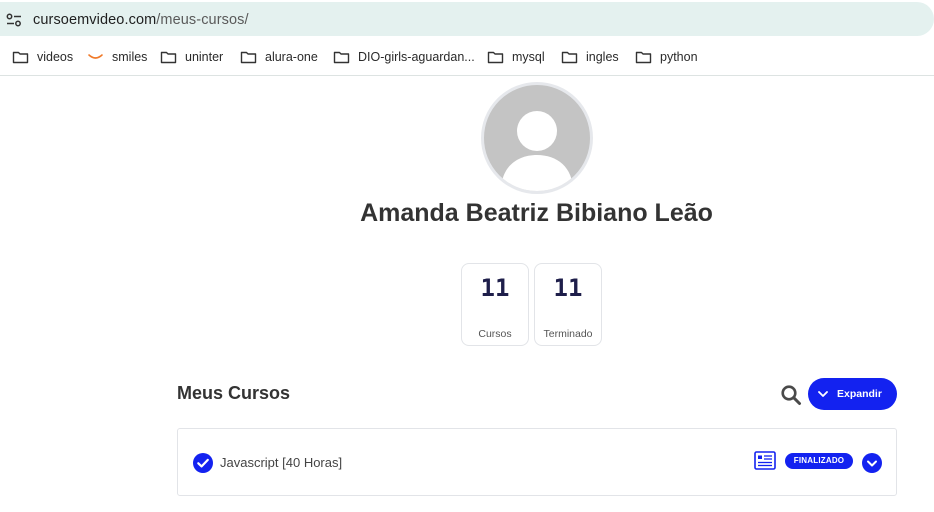 This screenshot has width=934, height=512. What do you see at coordinates (537, 151) in the screenshot?
I see `default-avatar-icon` at bounding box center [537, 151].